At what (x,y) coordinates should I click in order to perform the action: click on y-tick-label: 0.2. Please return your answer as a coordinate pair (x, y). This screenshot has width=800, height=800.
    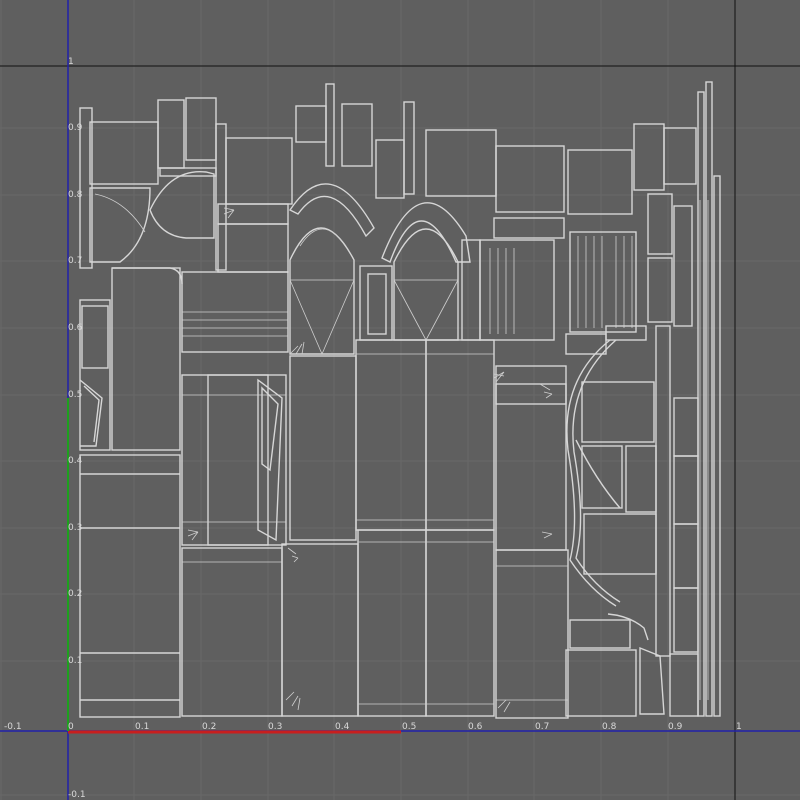
    Looking at the image, I should click on (75, 594).